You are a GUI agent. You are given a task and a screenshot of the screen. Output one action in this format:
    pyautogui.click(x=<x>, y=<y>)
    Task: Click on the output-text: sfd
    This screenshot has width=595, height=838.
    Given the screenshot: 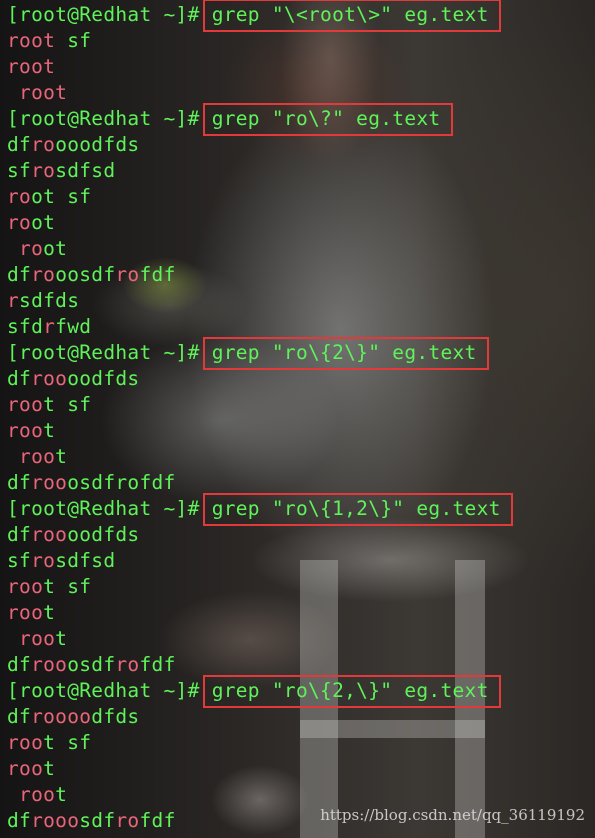 What is the action you would take?
    pyautogui.click(x=25, y=326)
    